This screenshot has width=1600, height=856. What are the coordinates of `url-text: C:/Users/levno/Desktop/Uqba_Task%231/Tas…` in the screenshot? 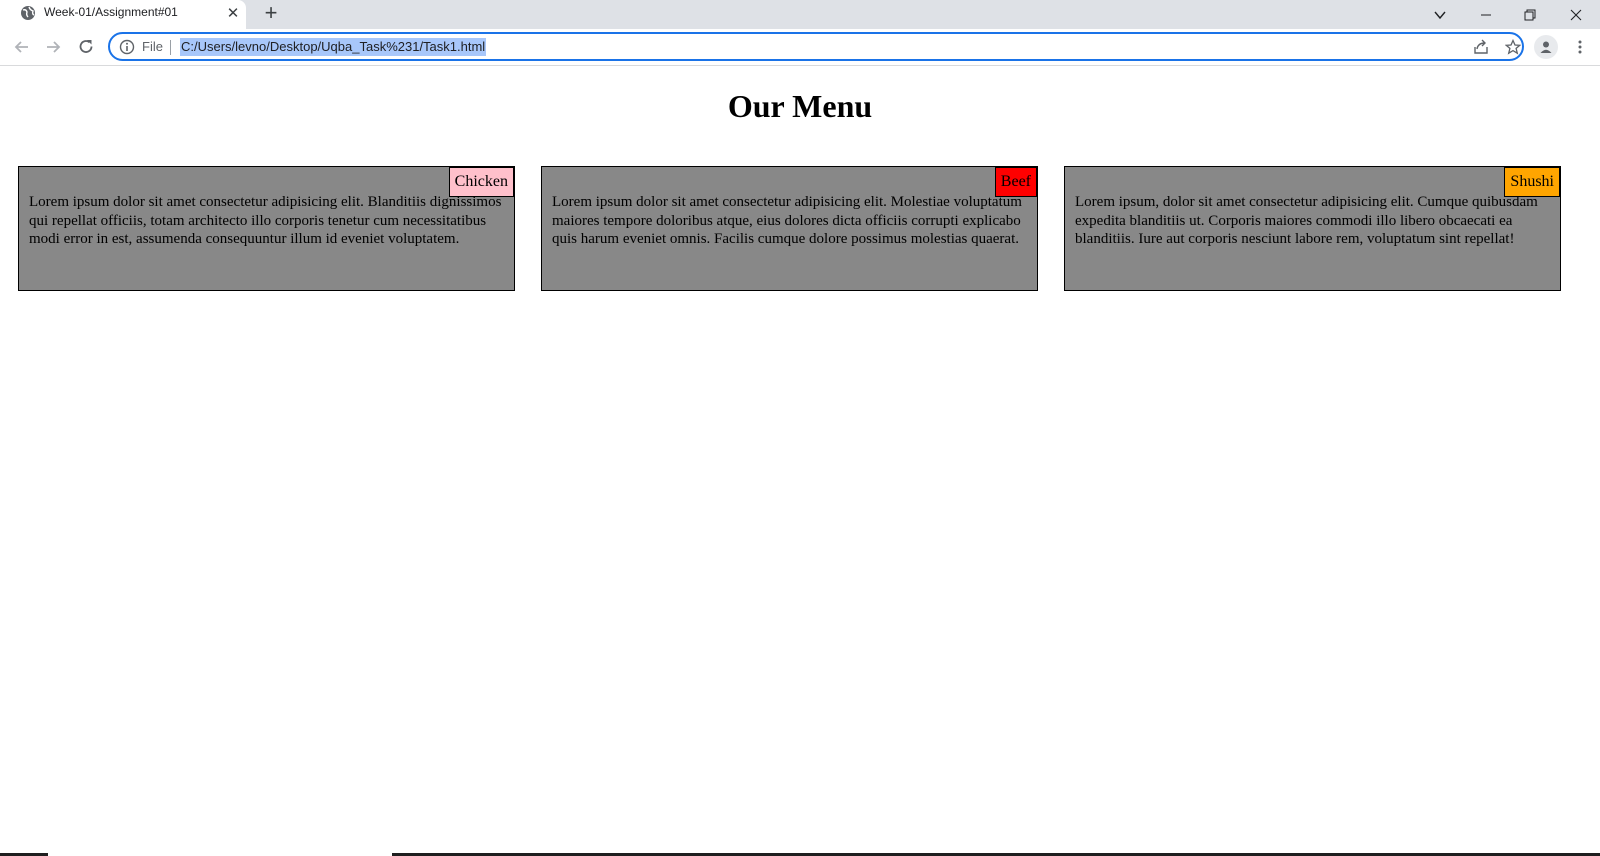 It's located at (333, 47).